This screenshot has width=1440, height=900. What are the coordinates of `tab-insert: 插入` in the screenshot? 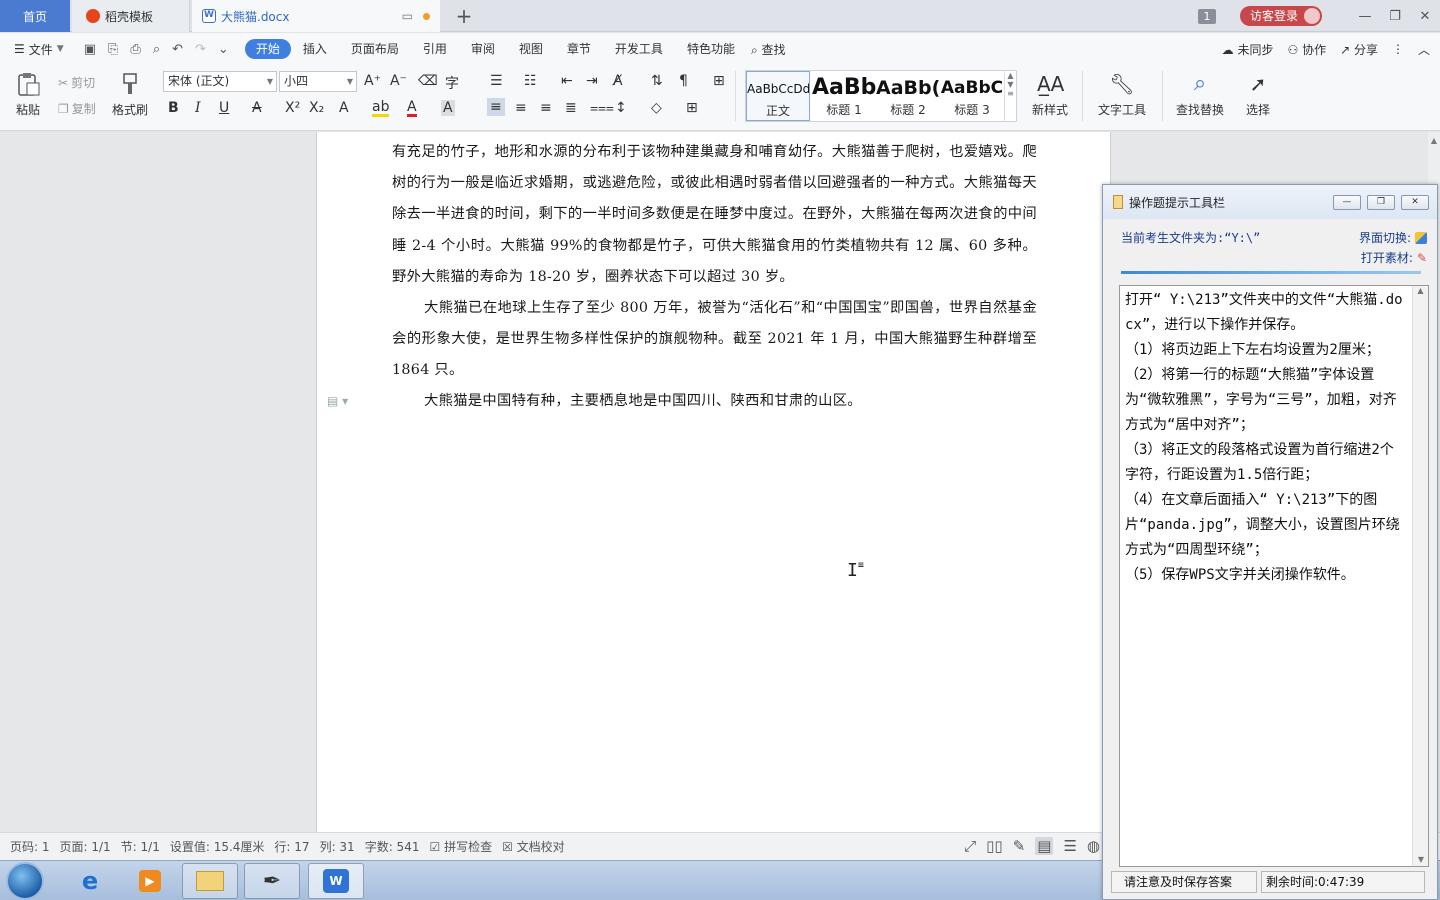 It's located at (315, 49).